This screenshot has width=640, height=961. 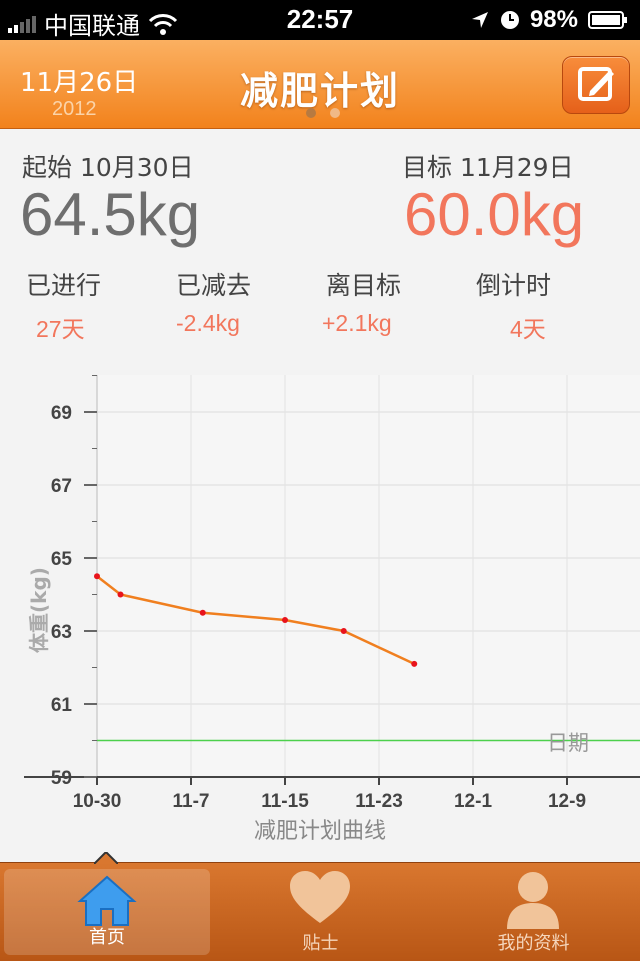 I want to click on edit-note-icon, so click(x=596, y=84).